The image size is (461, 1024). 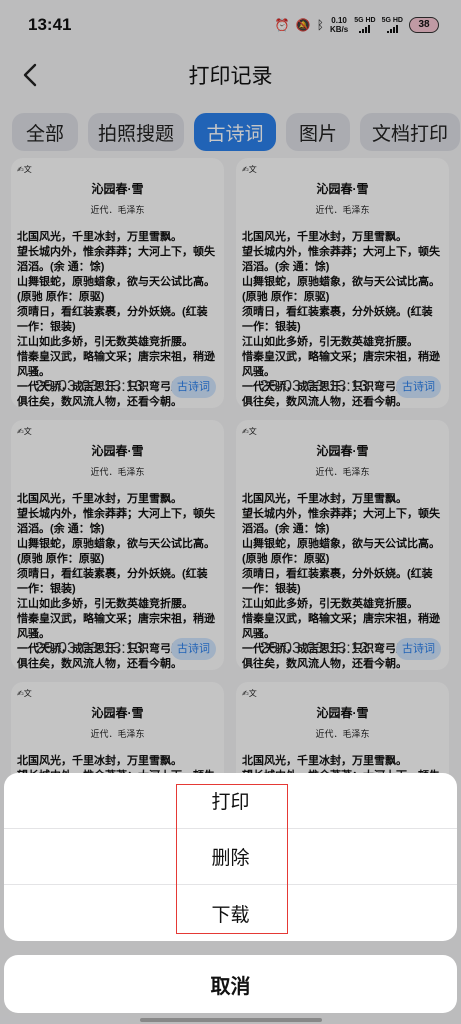 I want to click on highlight-box, so click(x=232, y=859).